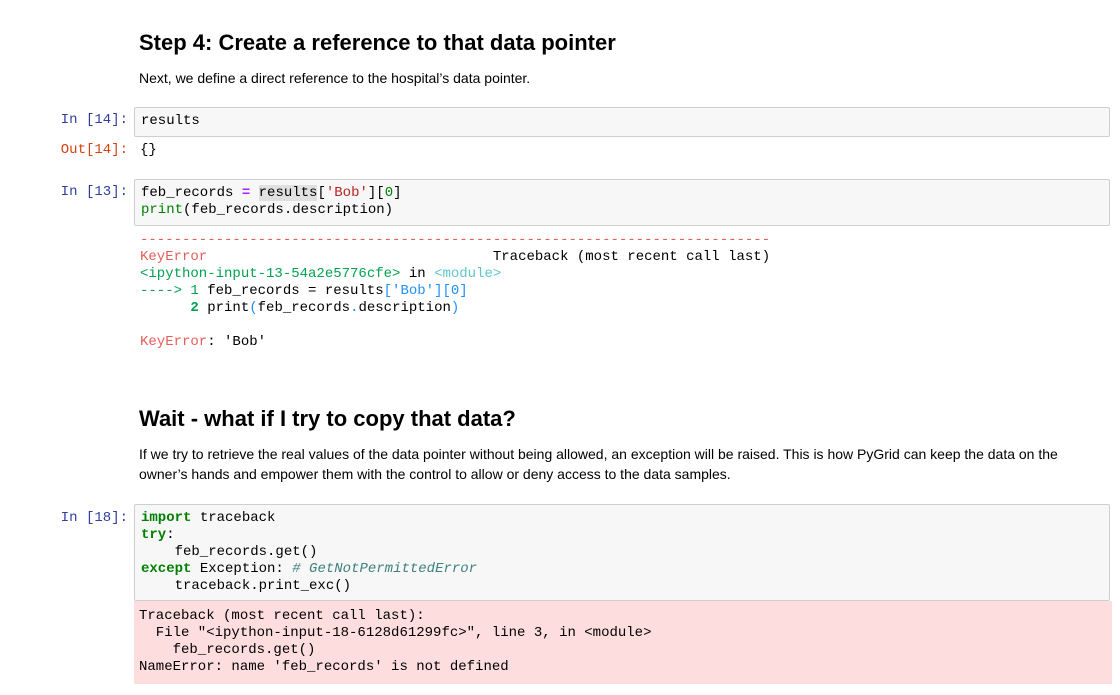 This screenshot has height=695, width=1120. What do you see at coordinates (291, 291) in the screenshot?
I see `traceback-code: feb_records = results` at bounding box center [291, 291].